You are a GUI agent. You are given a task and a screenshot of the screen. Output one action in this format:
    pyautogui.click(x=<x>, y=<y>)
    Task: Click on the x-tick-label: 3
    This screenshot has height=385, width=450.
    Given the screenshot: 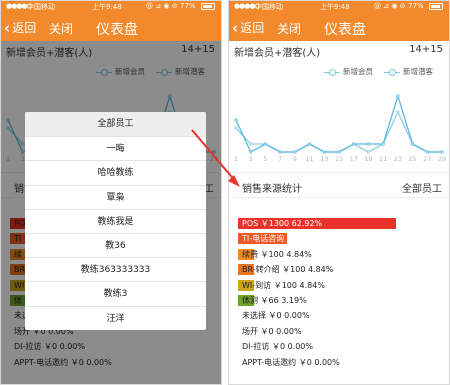 What is the action you would take?
    pyautogui.click(x=251, y=159)
    